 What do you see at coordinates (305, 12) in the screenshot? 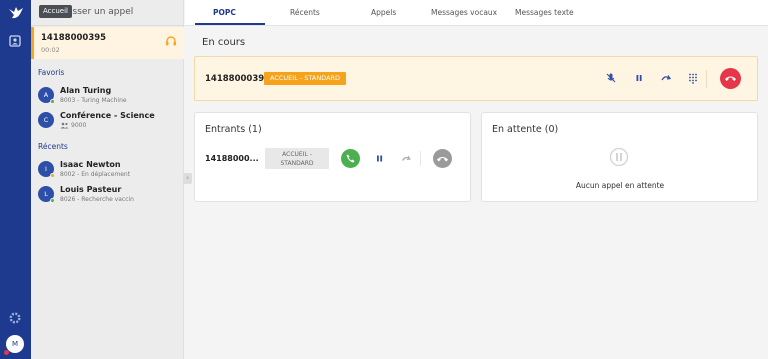
I see `tab-recents: Récents` at bounding box center [305, 12].